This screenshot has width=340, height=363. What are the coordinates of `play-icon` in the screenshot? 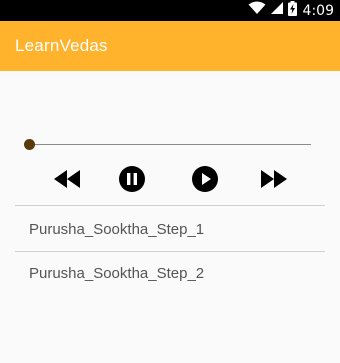 It's located at (205, 181).